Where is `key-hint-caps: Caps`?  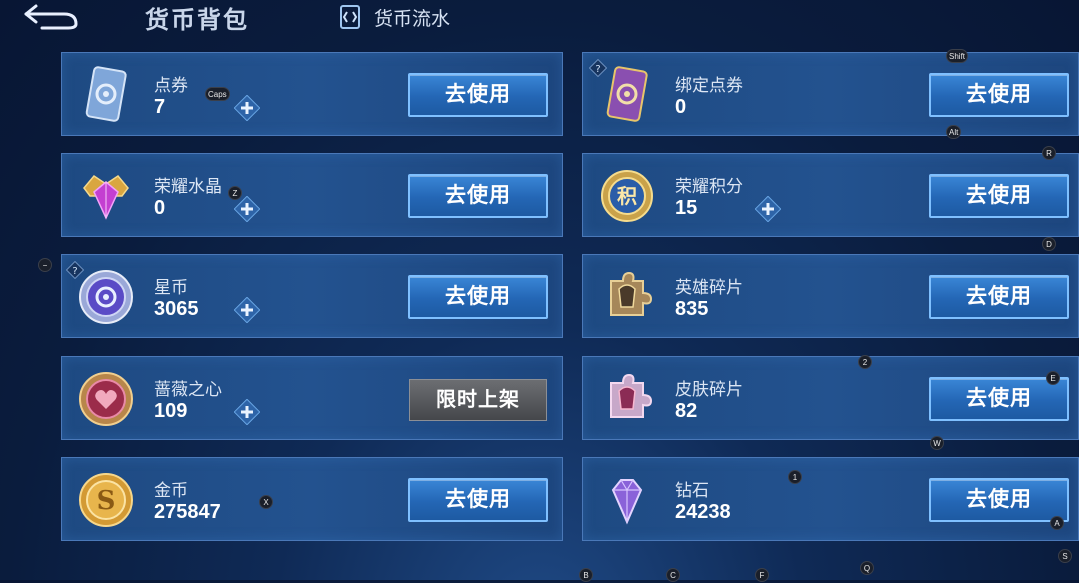
key-hint-caps: Caps is located at coordinates (217, 94).